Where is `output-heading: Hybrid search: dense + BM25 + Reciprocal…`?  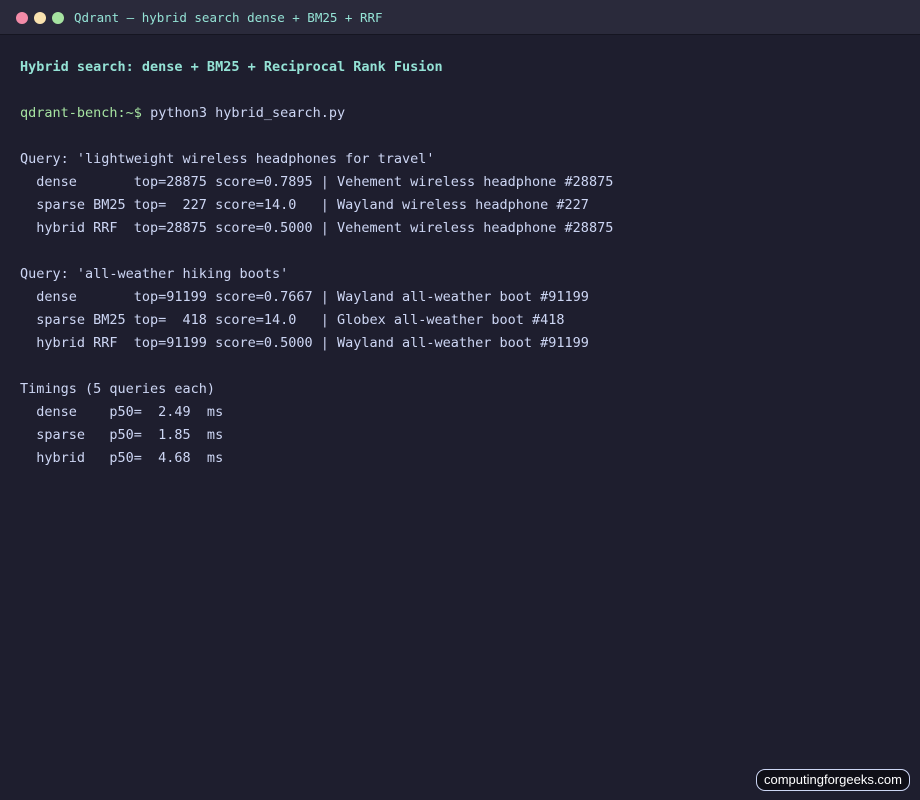
output-heading: Hybrid search: dense + BM25 + Reciprocal… is located at coordinates (231, 67).